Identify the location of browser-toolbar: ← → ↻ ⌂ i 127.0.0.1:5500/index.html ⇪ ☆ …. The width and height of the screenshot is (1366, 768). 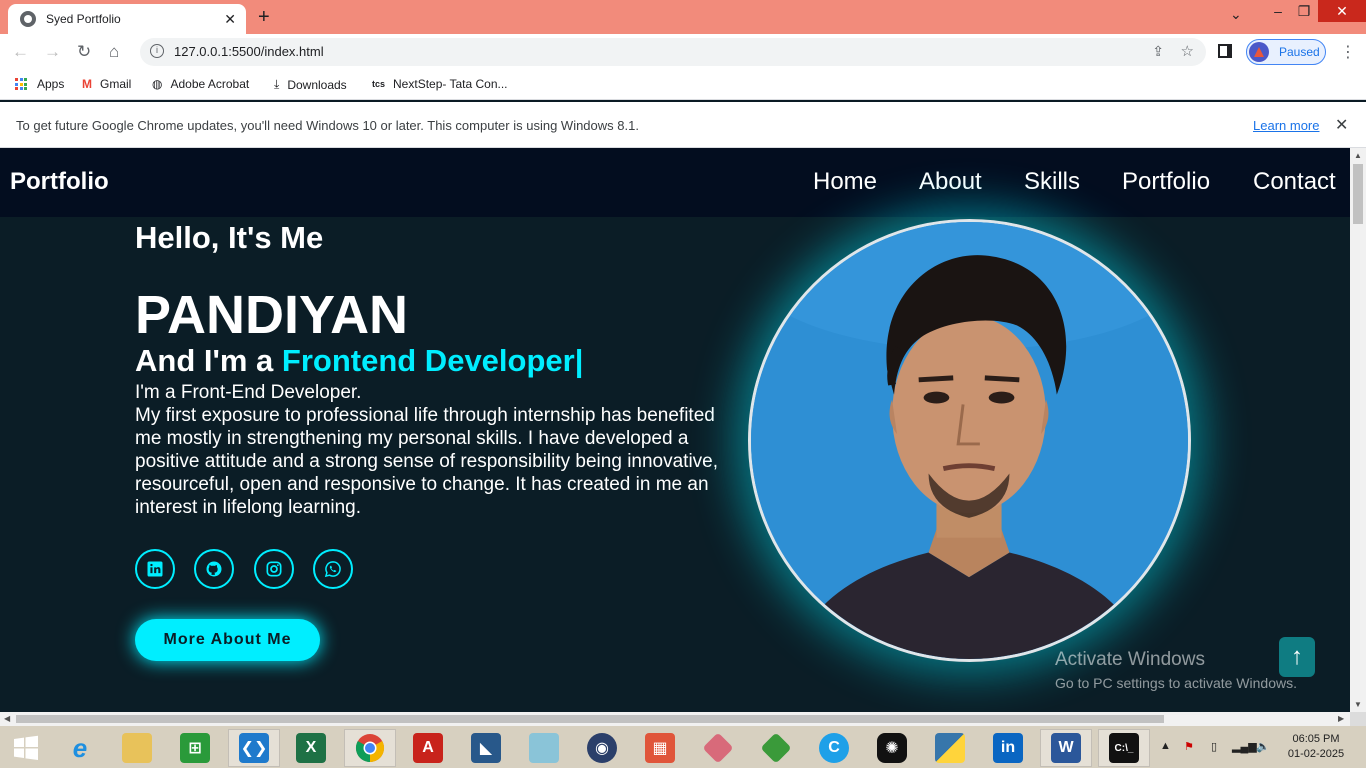
(683, 52).